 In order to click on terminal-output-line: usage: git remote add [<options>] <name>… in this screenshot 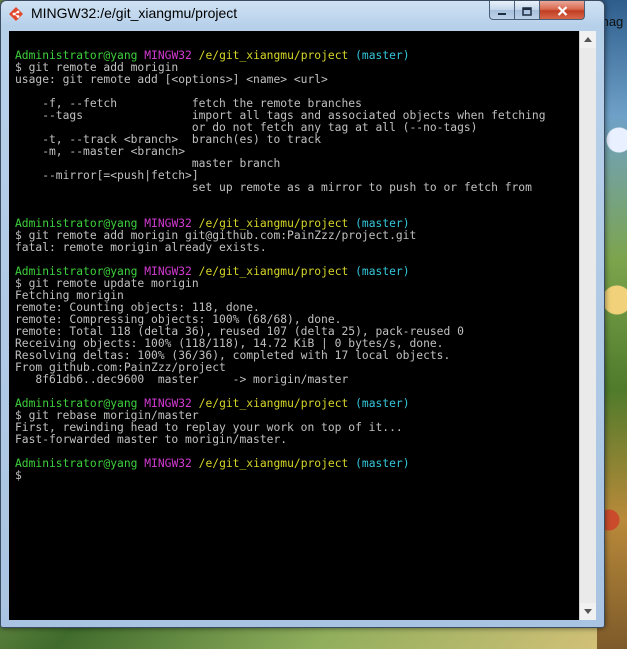, I will do `click(171, 79)`.